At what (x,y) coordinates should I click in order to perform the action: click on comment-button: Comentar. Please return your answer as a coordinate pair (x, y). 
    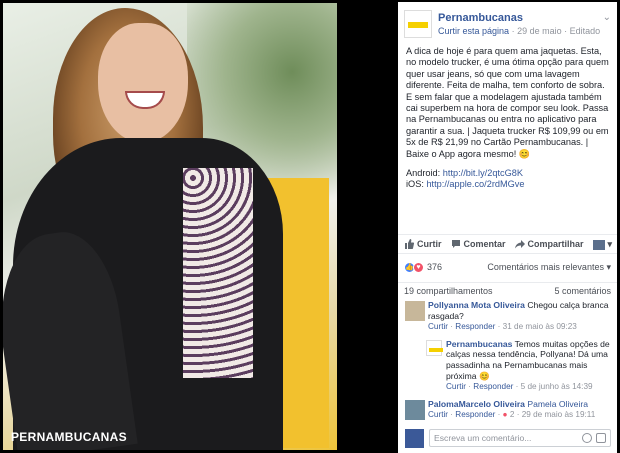
    Looking at the image, I should click on (478, 244).